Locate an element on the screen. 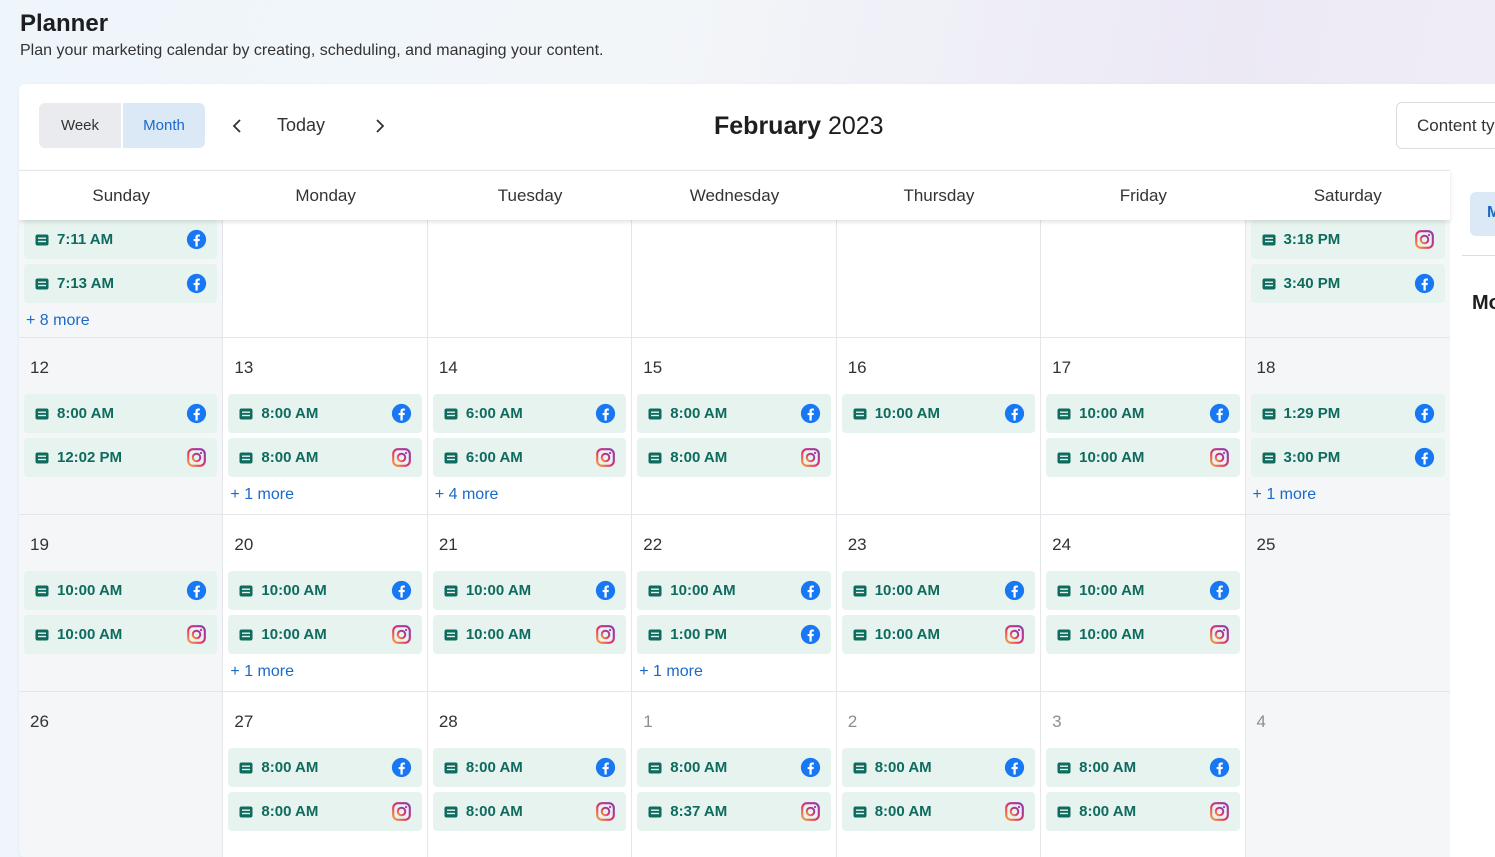  day-cell: 24 10:00 AM 10:00 AM is located at coordinates (1143, 603).